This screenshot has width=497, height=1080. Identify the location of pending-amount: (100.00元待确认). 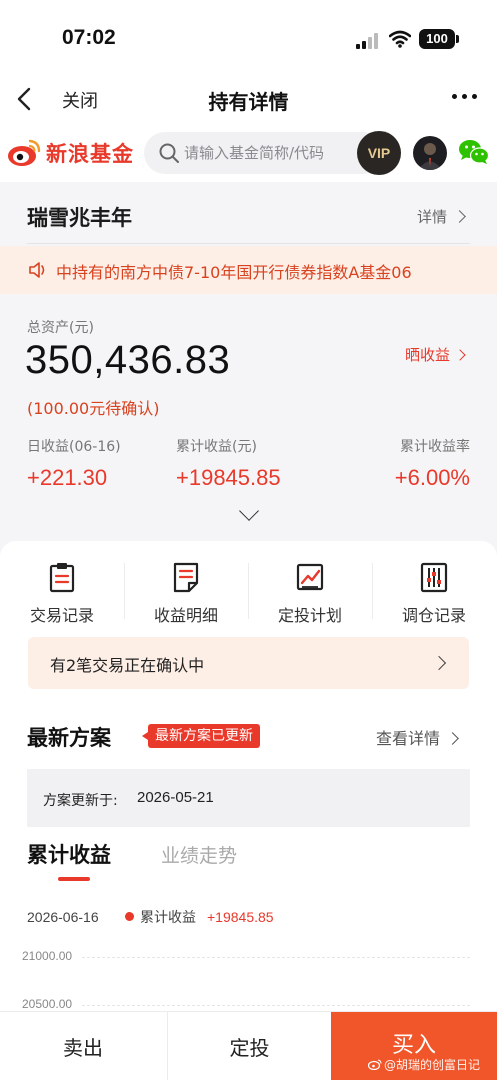
(93, 408).